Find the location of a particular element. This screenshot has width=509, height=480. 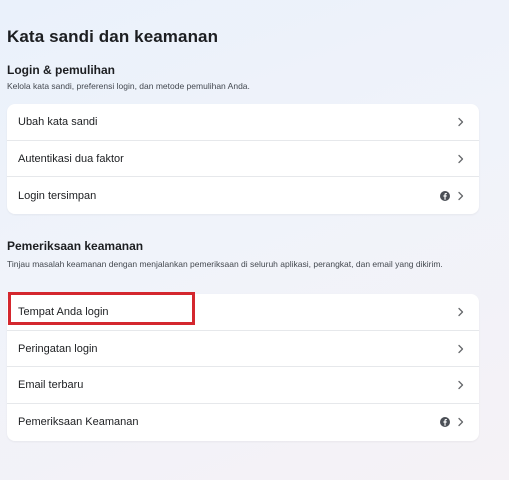

recent-emails-item: Email terbaru is located at coordinates (243, 386).